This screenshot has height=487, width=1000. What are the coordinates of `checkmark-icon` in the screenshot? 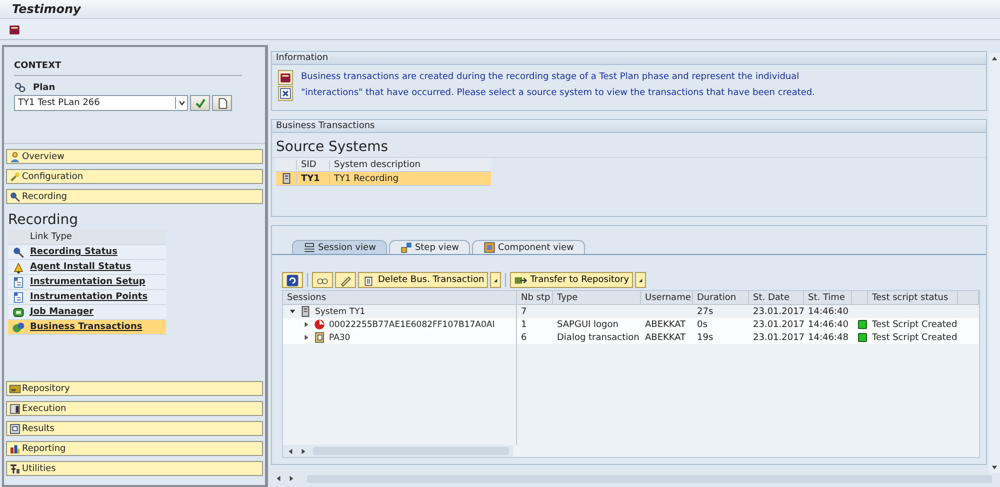 It's located at (200, 103).